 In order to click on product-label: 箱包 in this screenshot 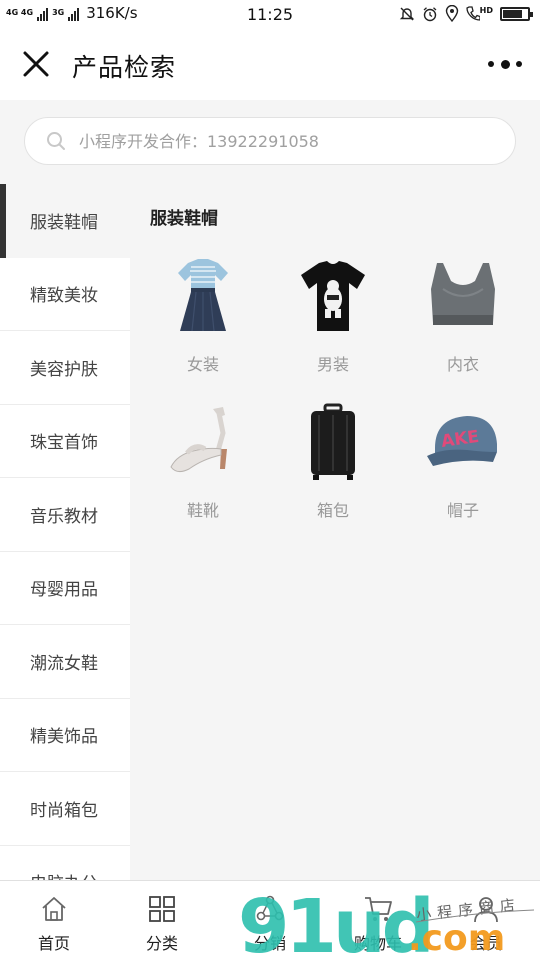, I will do `click(332, 510)`.